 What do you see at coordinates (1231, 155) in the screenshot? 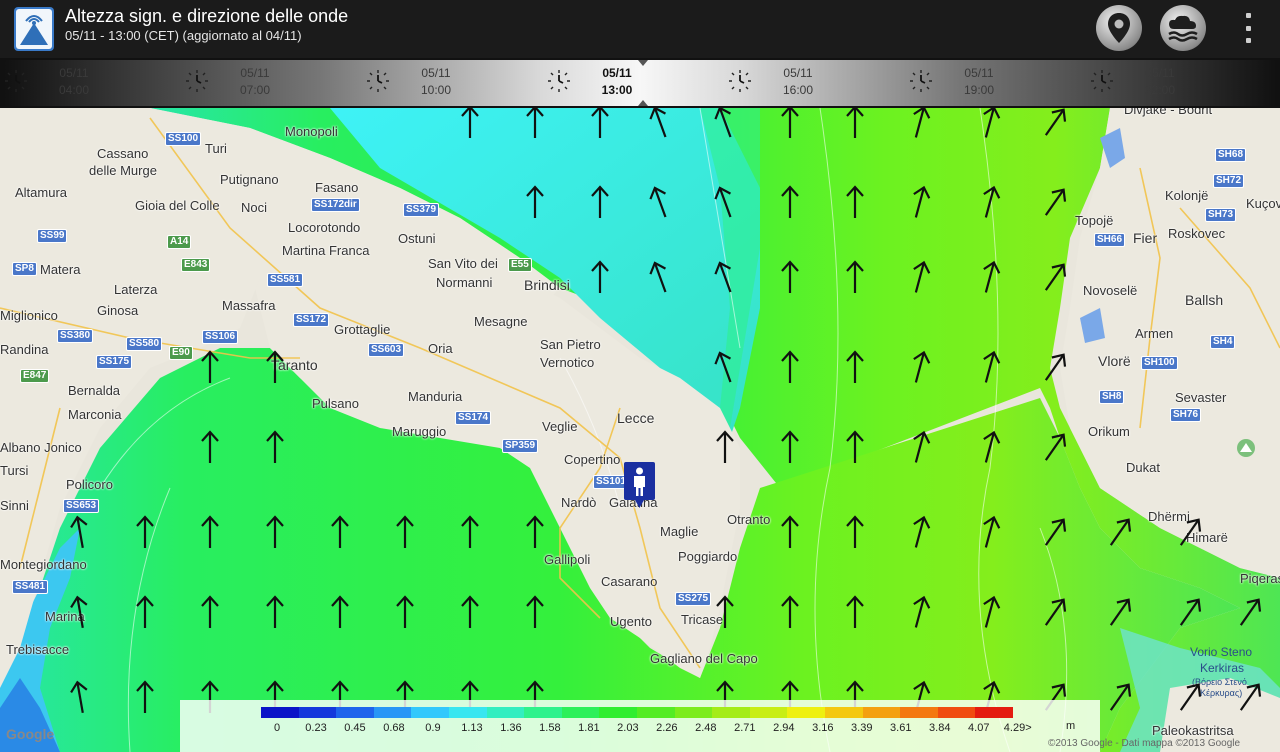
I see `road-shield: SH68` at bounding box center [1231, 155].